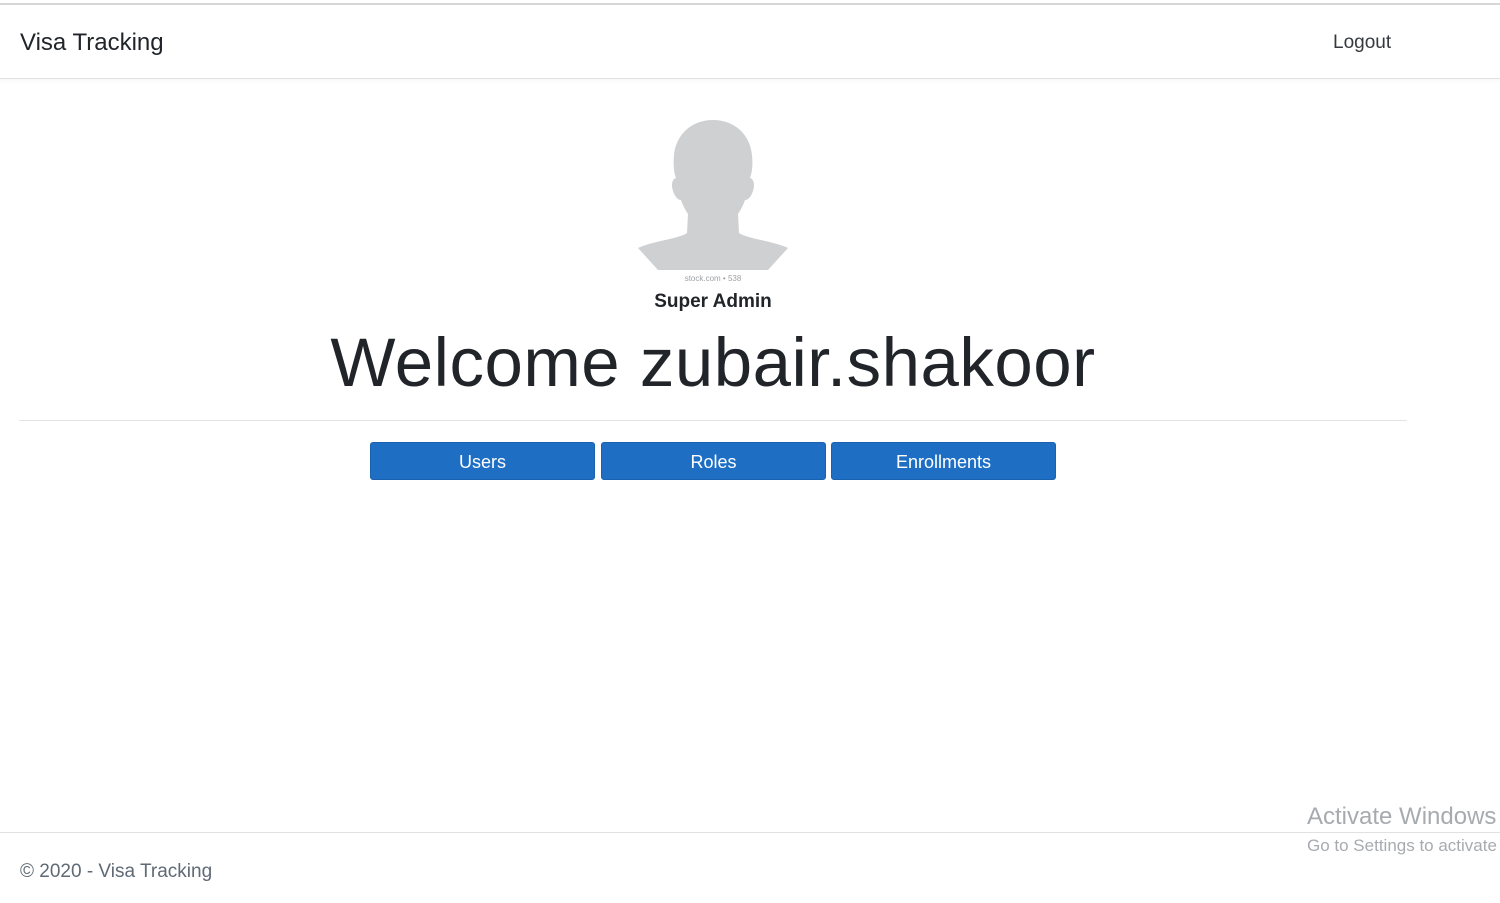 The image size is (1500, 903). Describe the element at coordinates (116, 871) in the screenshot. I see `footer-copyright: © 2020 - Visa Tracking` at that location.